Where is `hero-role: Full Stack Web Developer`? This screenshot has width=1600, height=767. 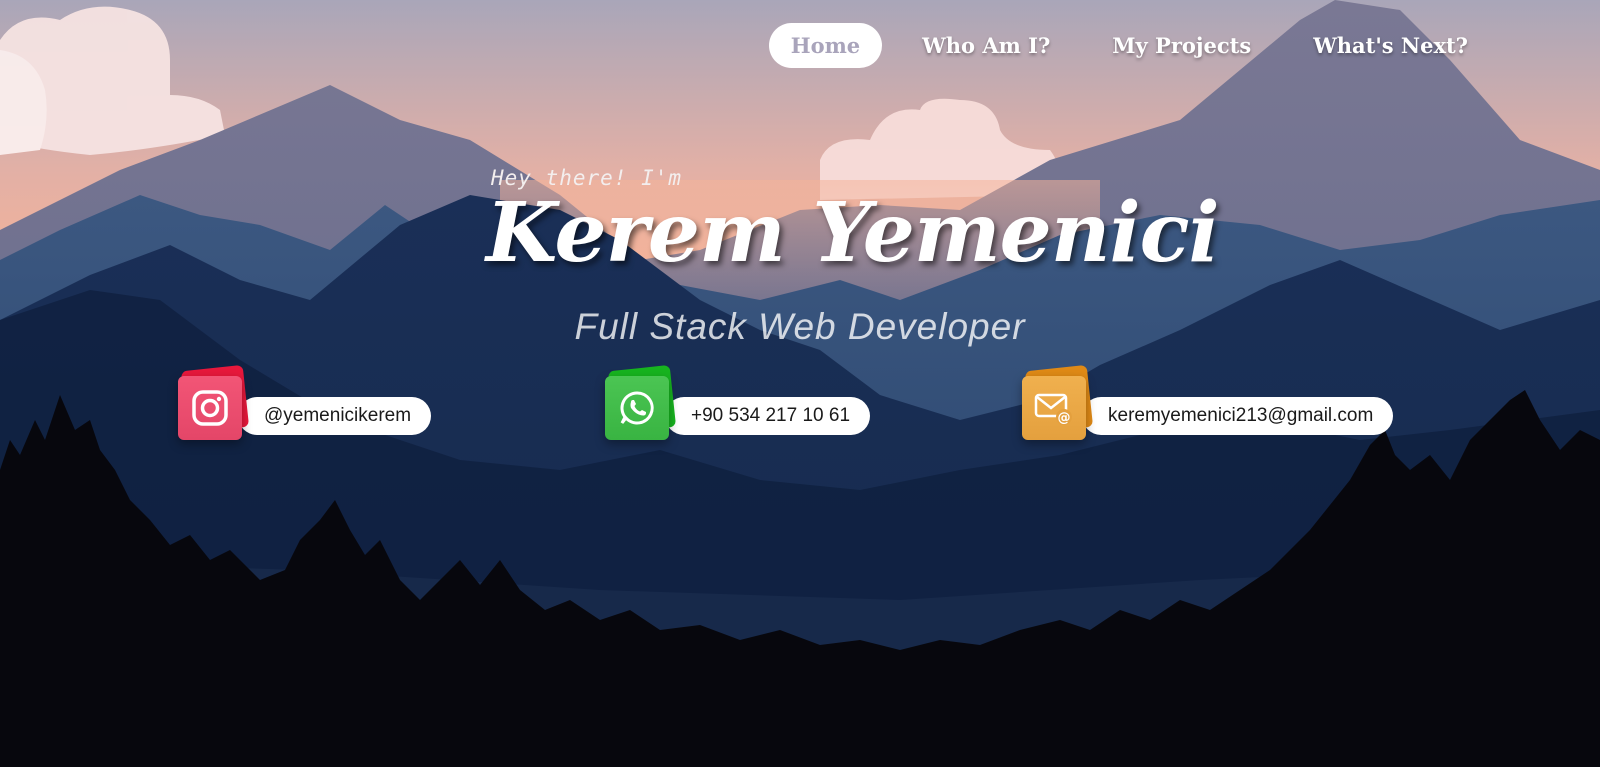
hero-role: Full Stack Web Developer is located at coordinates (800, 326).